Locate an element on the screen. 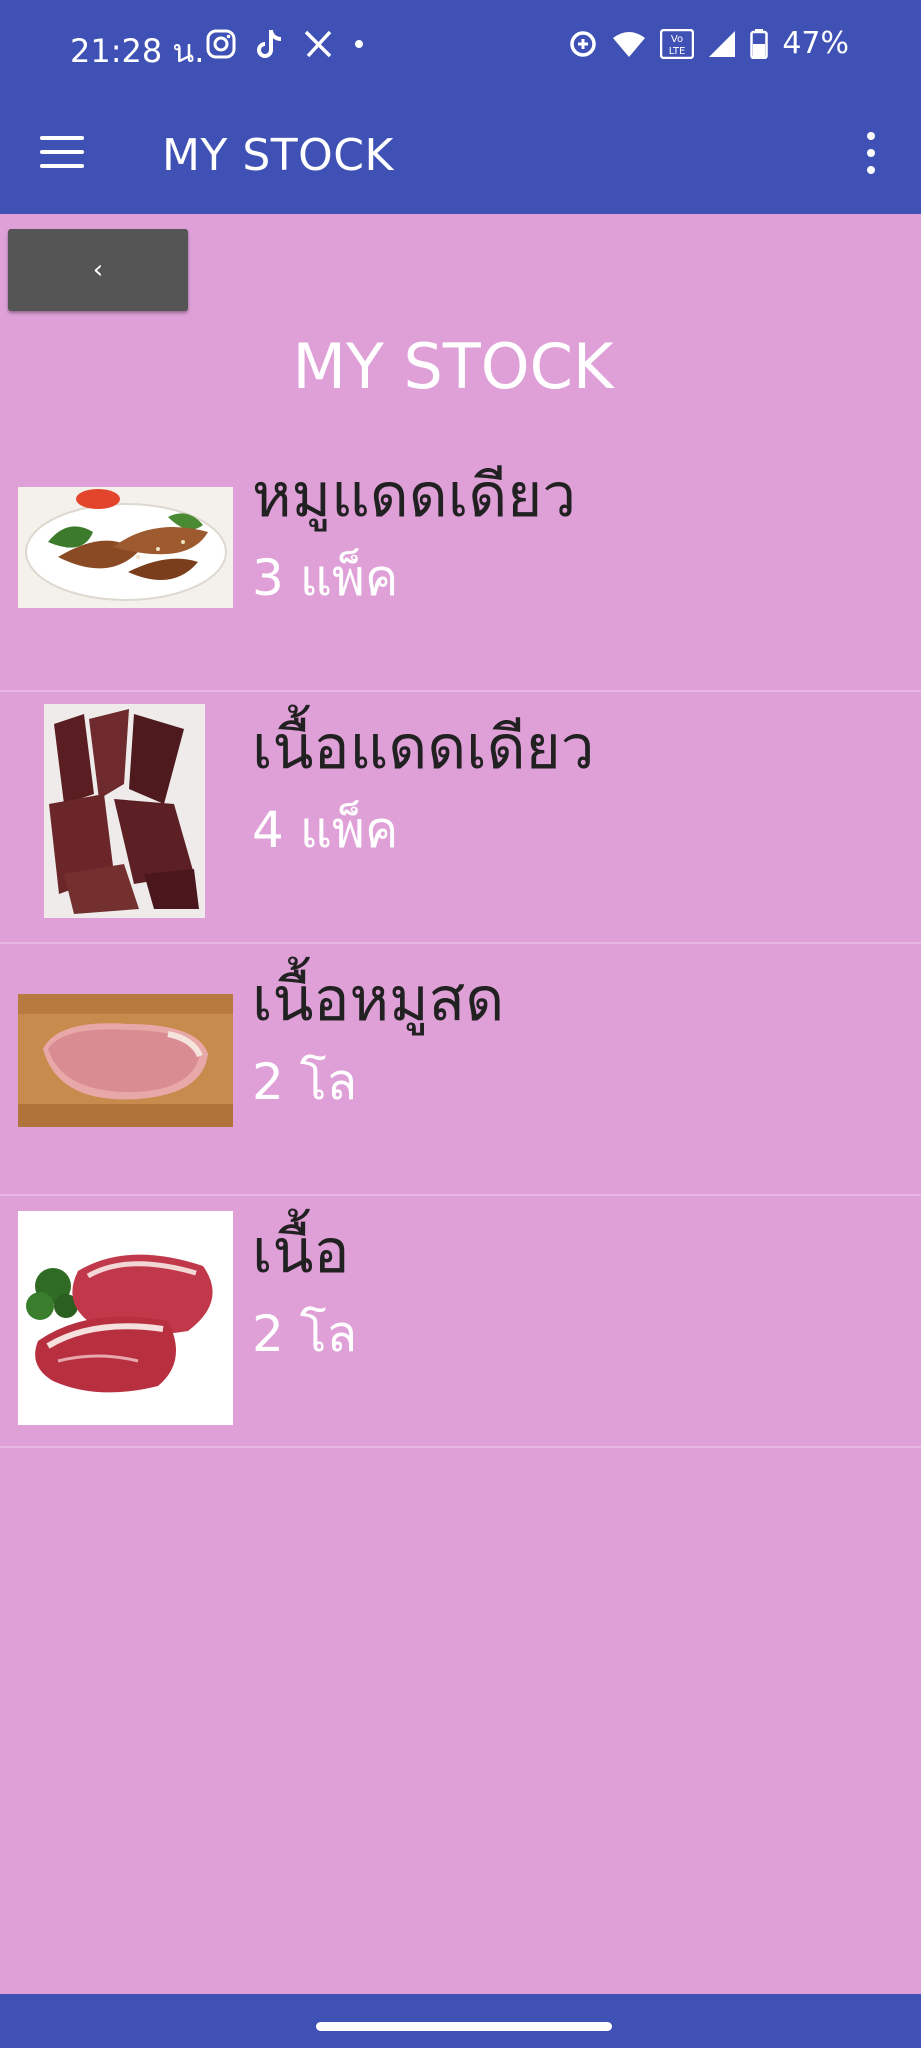  hamburger-icon is located at coordinates (62, 152).